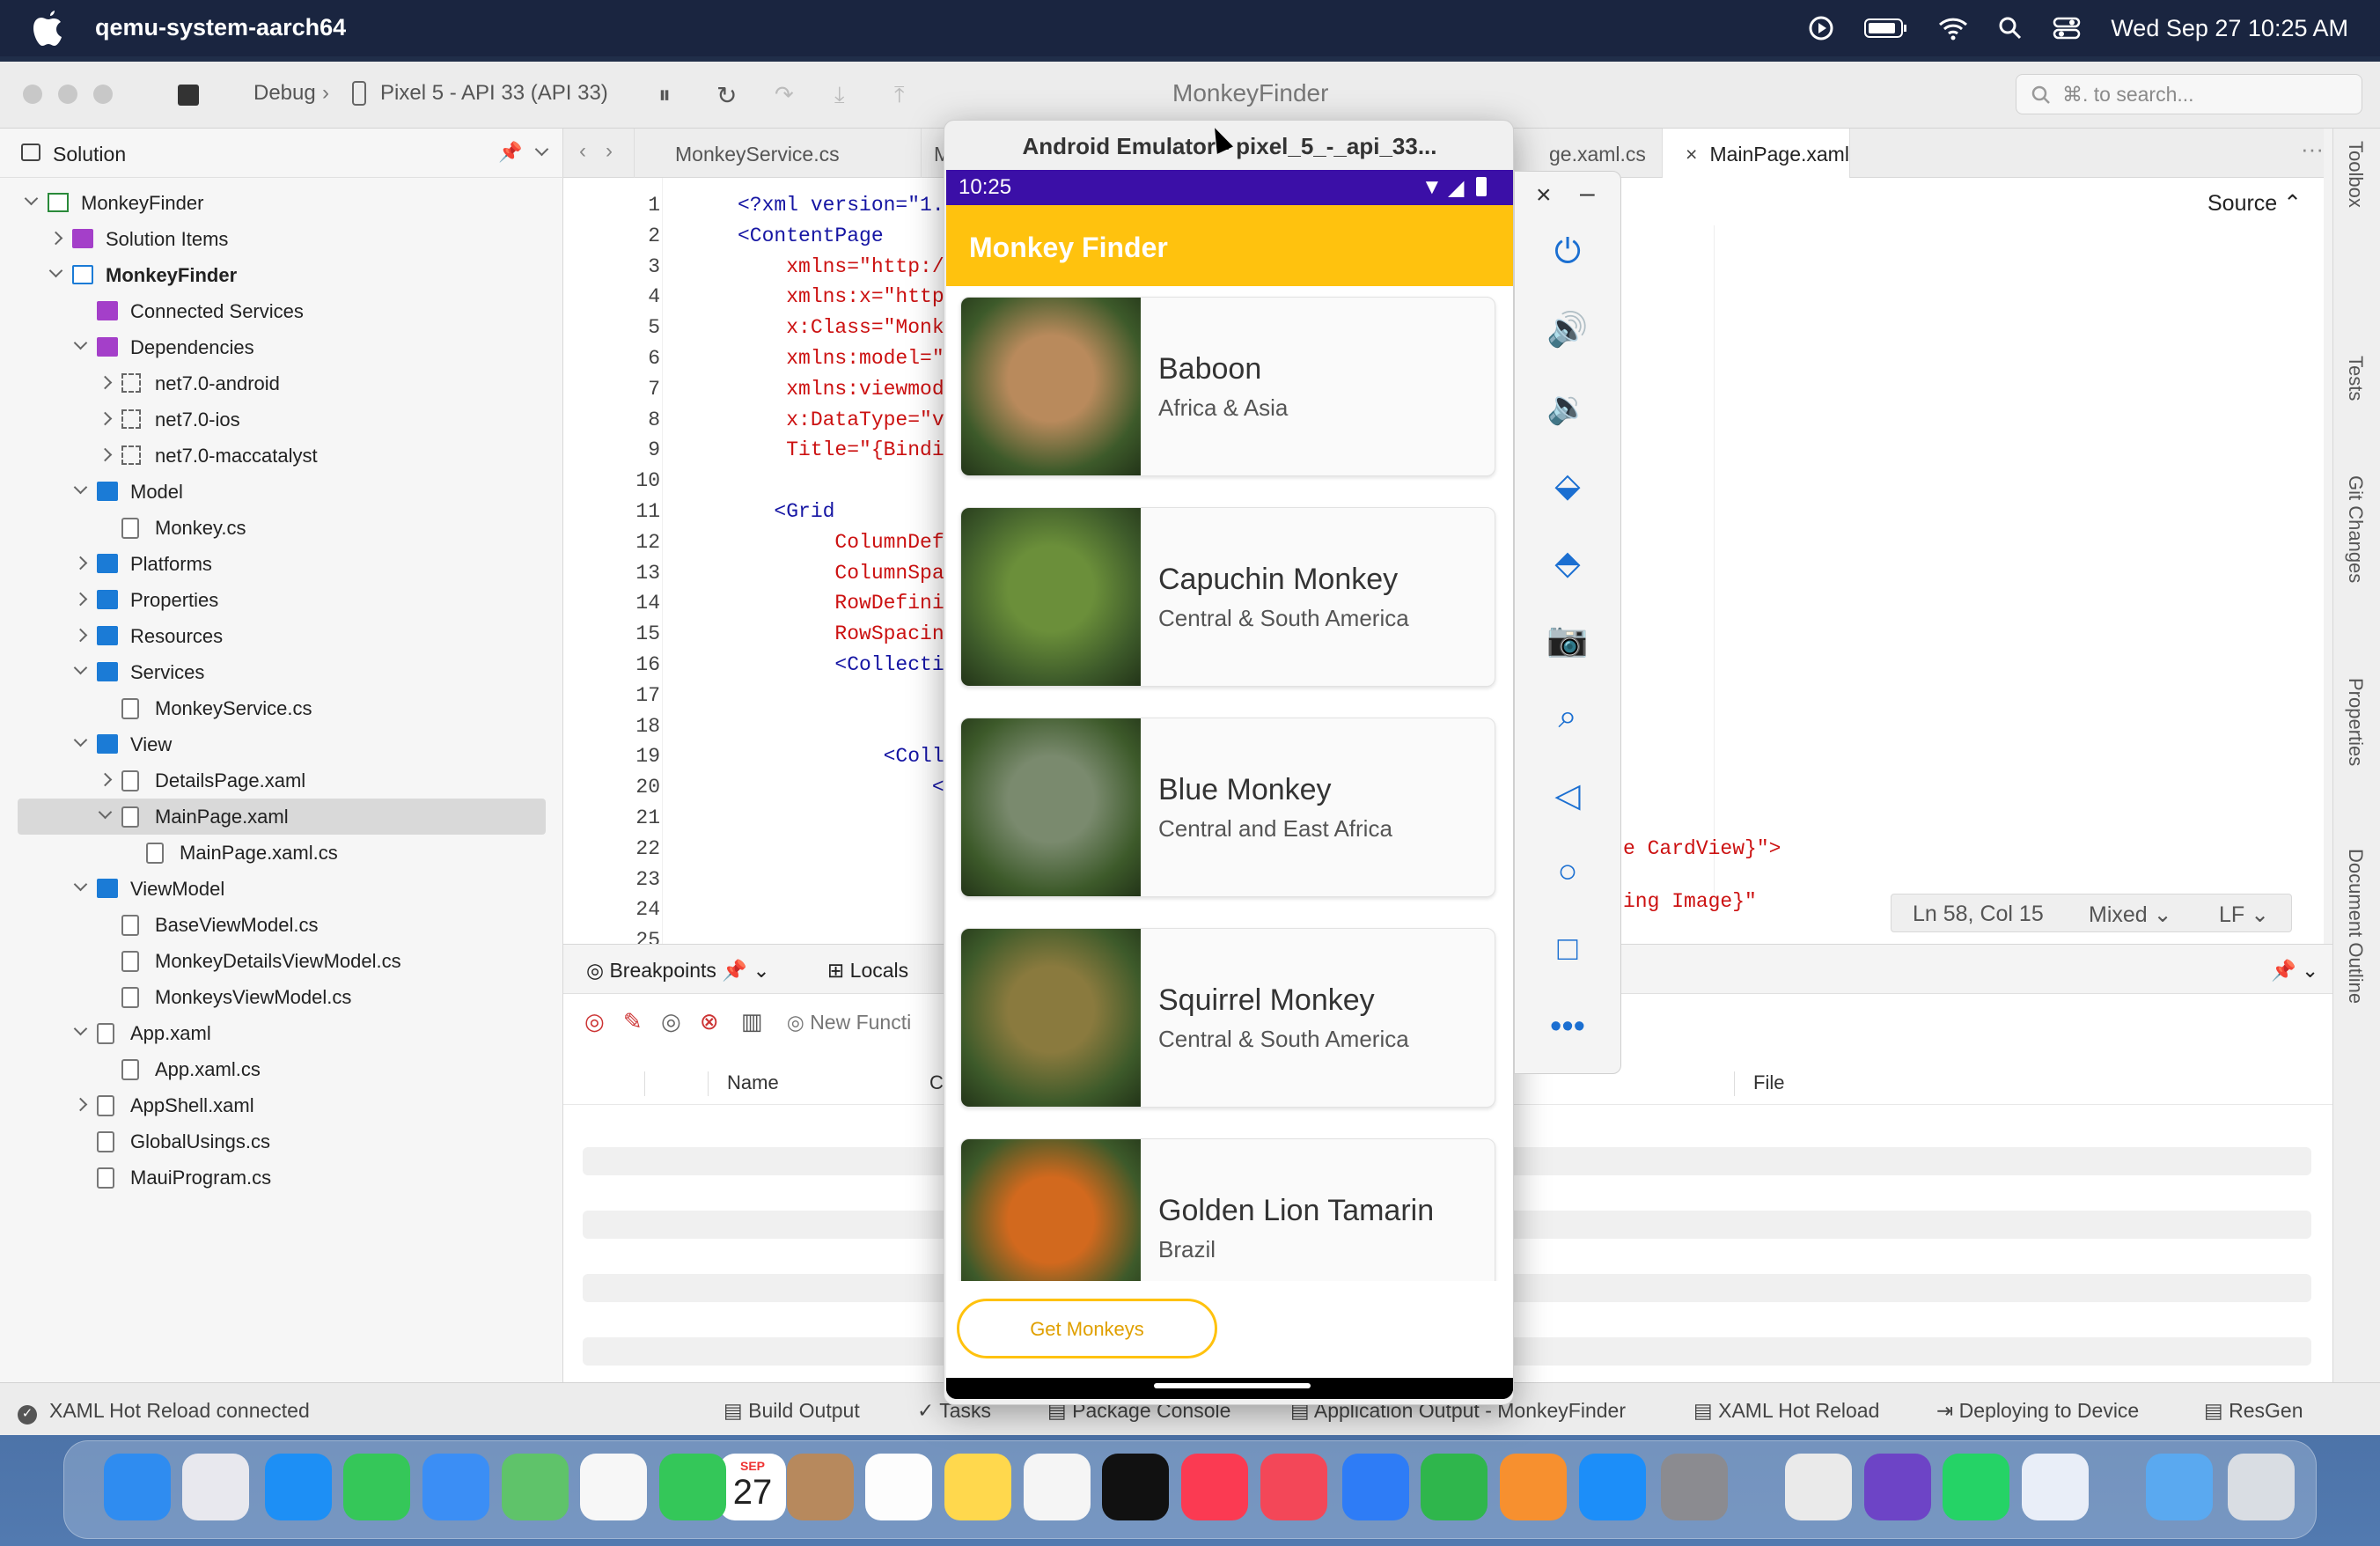  I want to click on document-outline-tab: Document Outline, so click(2355, 926).